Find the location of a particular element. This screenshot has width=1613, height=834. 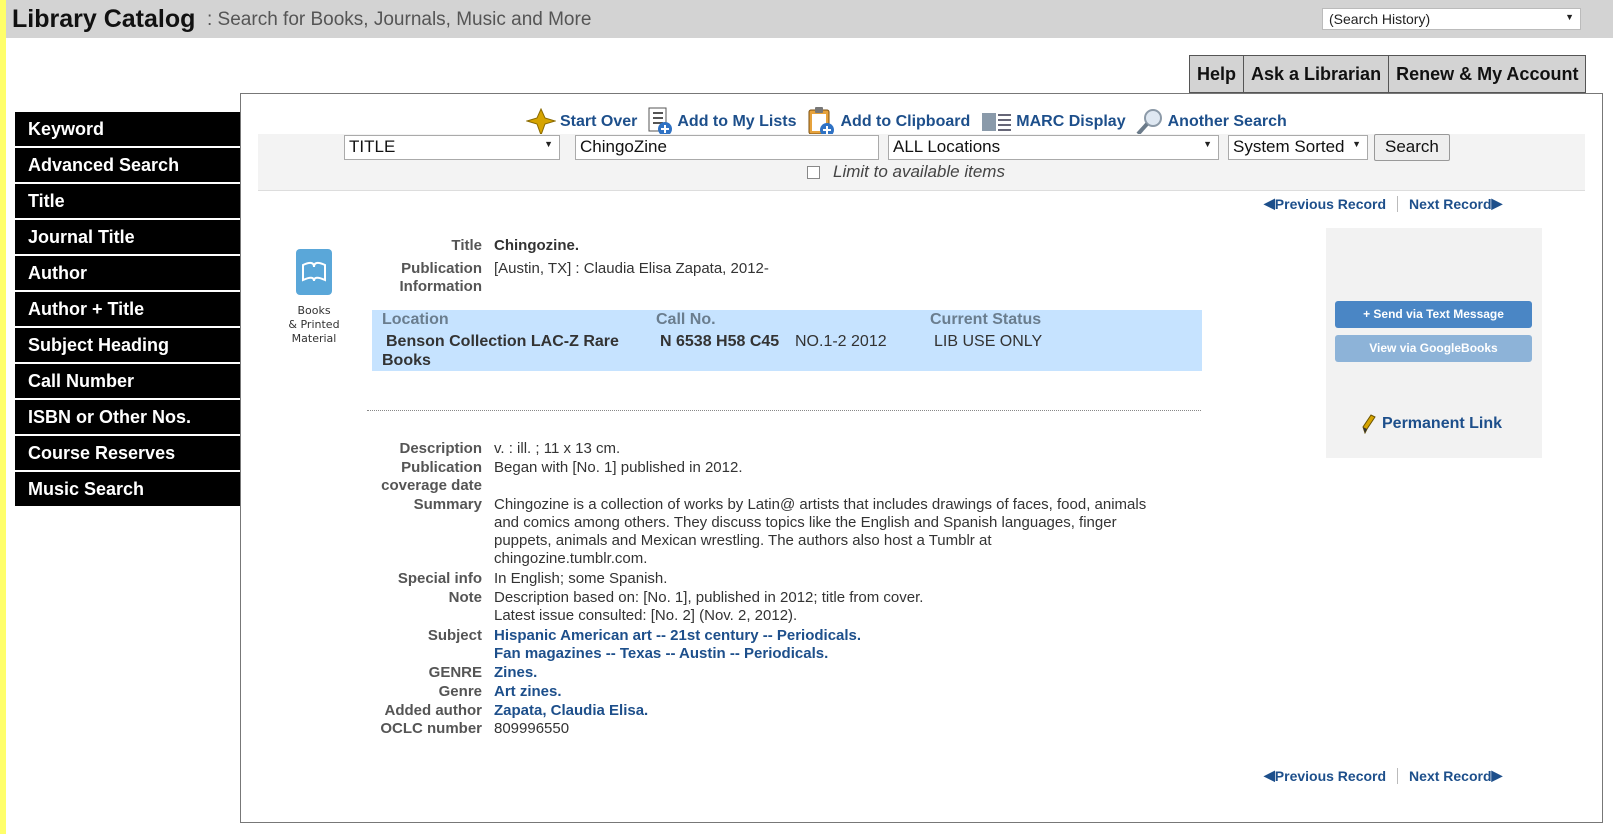

pencil-icon is located at coordinates (1369, 424).